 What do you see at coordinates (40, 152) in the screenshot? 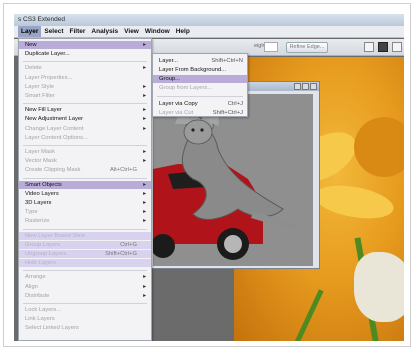
I see `menu-item-label: Layer Mask` at bounding box center [40, 152].